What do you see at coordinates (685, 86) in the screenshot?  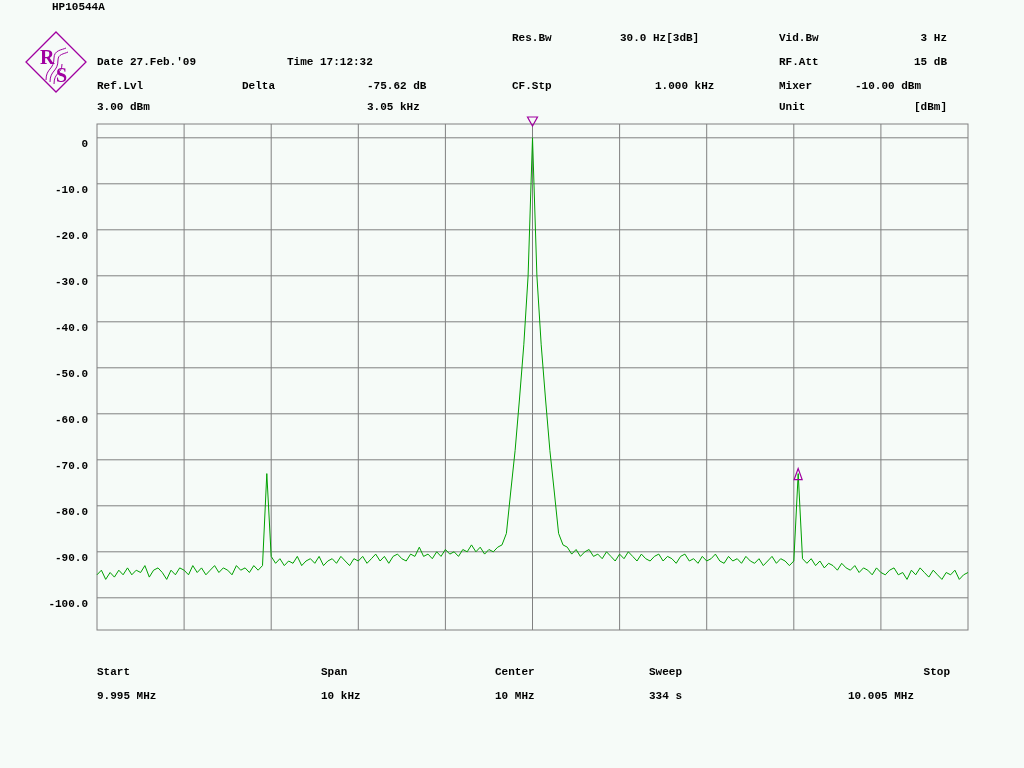 I see `cf-step-value: 1.000 kHz` at bounding box center [685, 86].